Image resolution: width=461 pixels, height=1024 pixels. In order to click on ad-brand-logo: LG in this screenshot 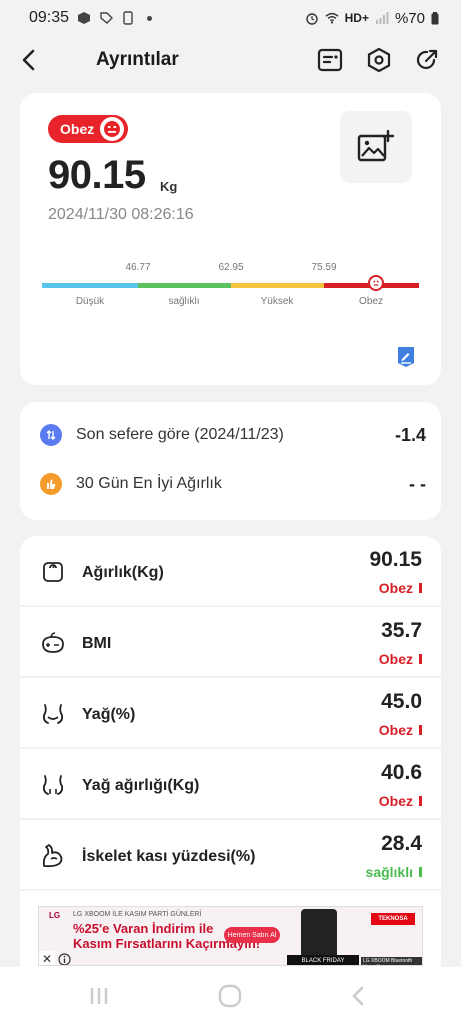, I will do `click(55, 915)`.